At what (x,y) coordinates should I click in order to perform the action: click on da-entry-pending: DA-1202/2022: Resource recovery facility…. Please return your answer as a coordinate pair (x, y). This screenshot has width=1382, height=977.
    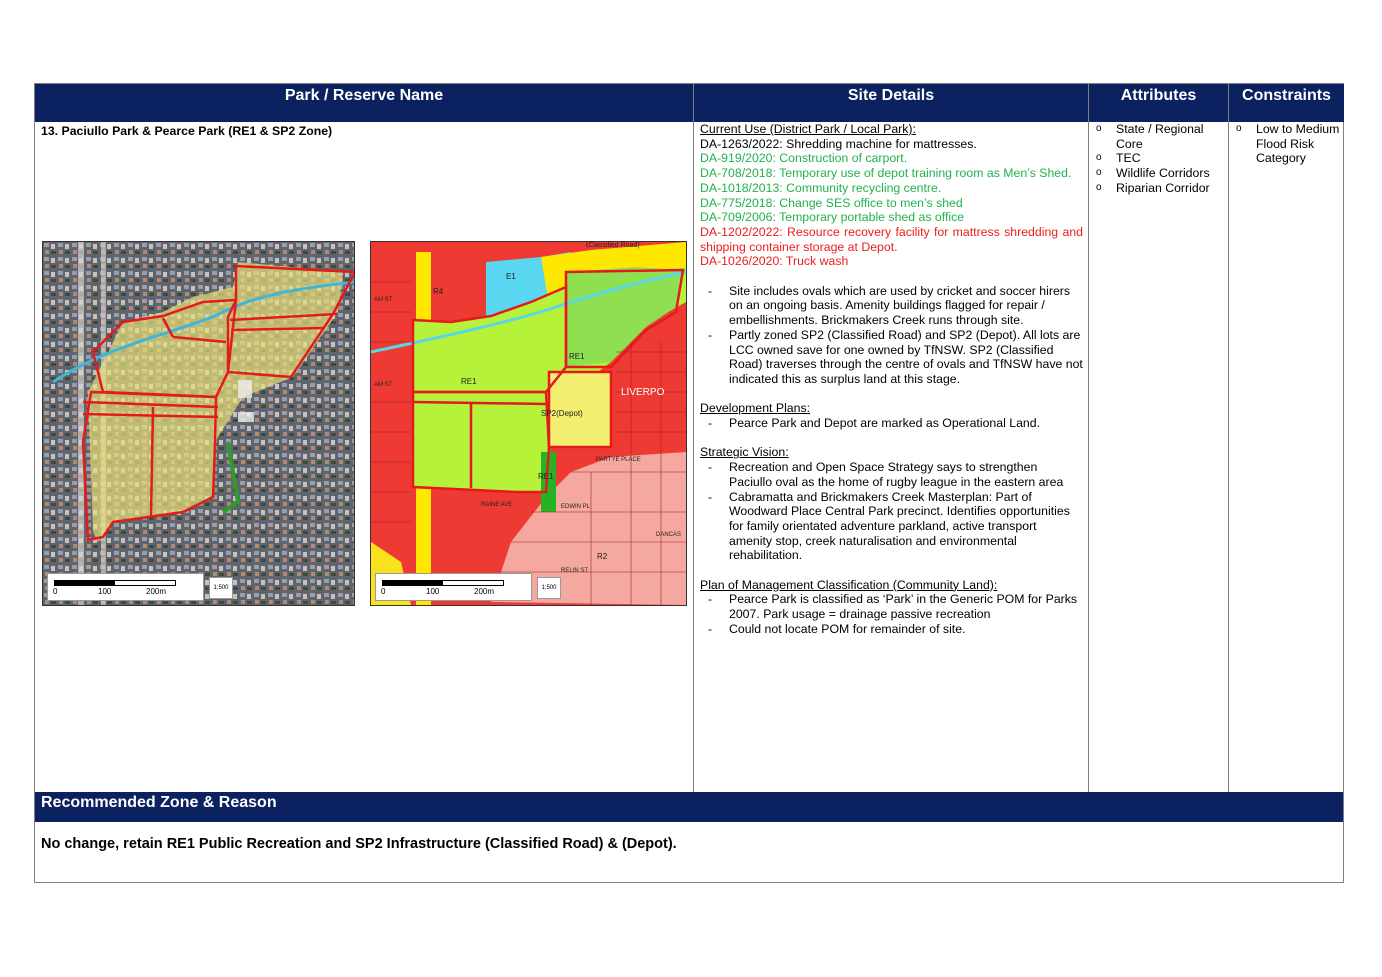
    Looking at the image, I should click on (891, 239).